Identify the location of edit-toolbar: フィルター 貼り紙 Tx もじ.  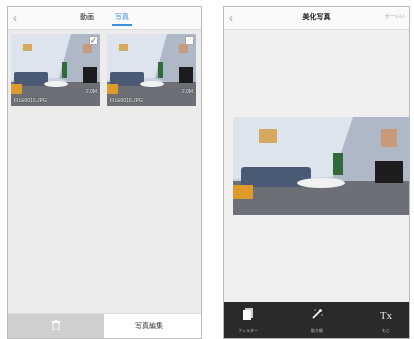
(316, 320).